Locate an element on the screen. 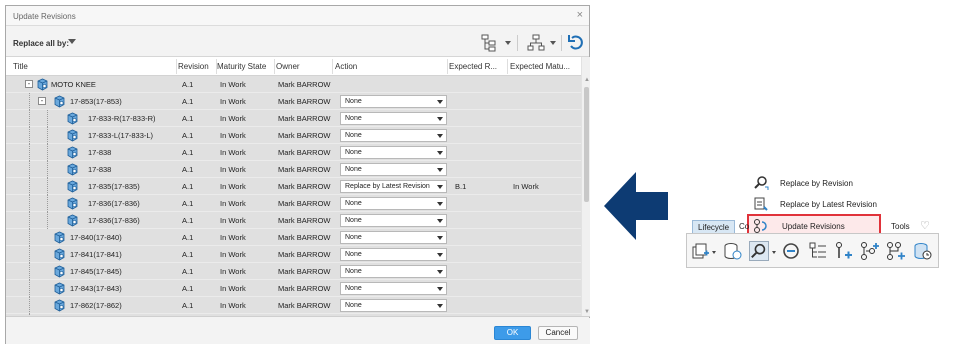 The image size is (960, 349). column-header-revision: Revision is located at coordinates (197, 66).